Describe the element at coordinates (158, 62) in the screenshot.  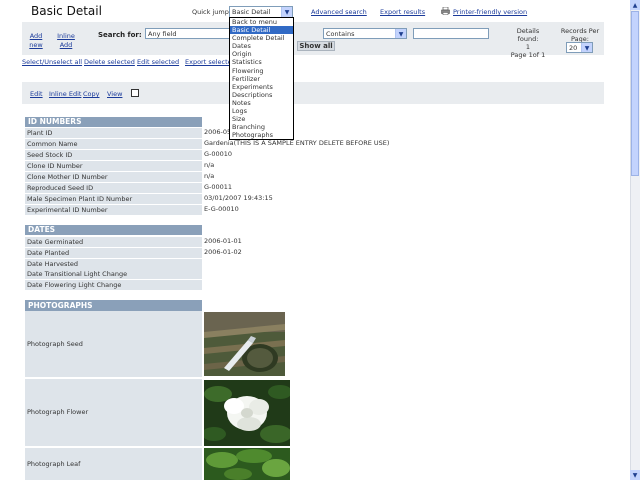
I see `edit-selected-link: Edit selected` at that location.